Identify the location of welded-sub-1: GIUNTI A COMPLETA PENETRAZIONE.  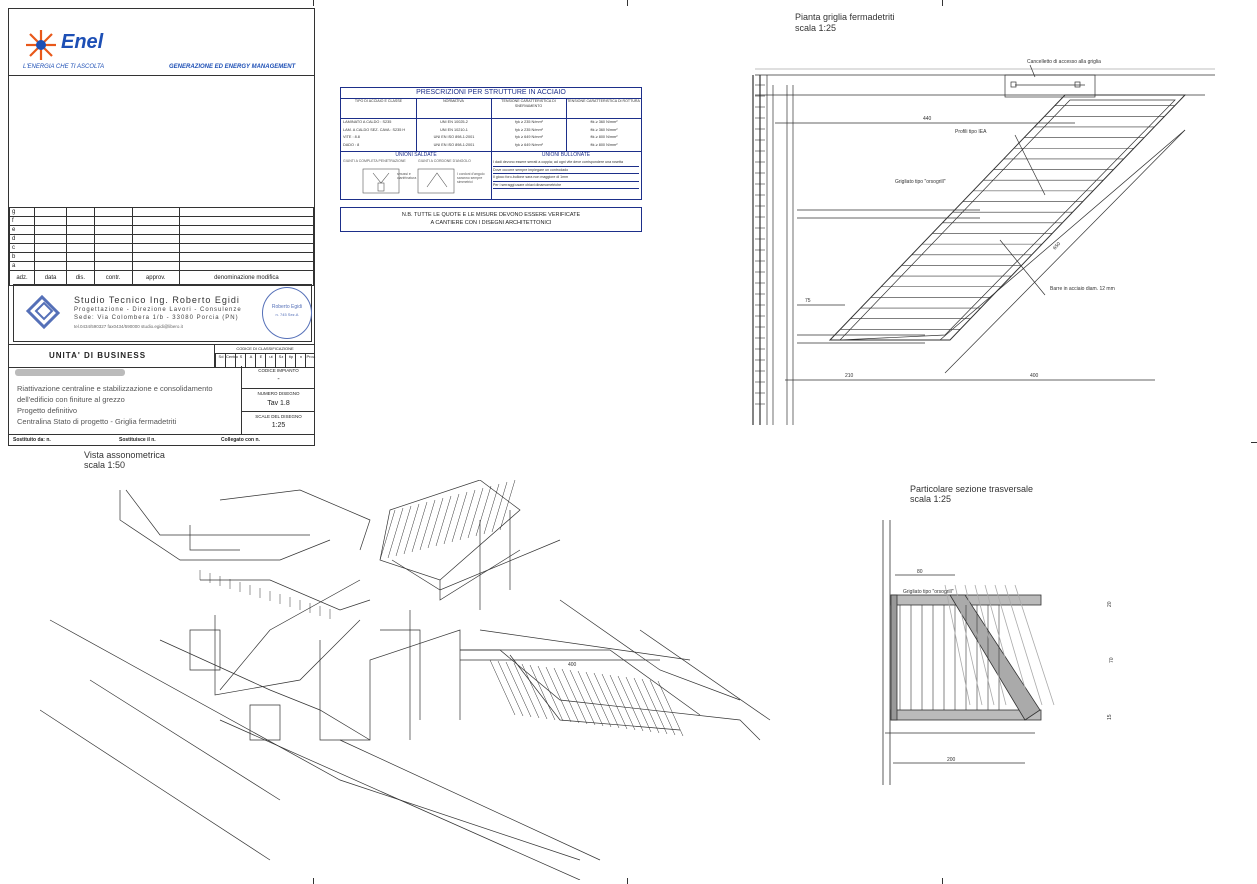
(374, 161).